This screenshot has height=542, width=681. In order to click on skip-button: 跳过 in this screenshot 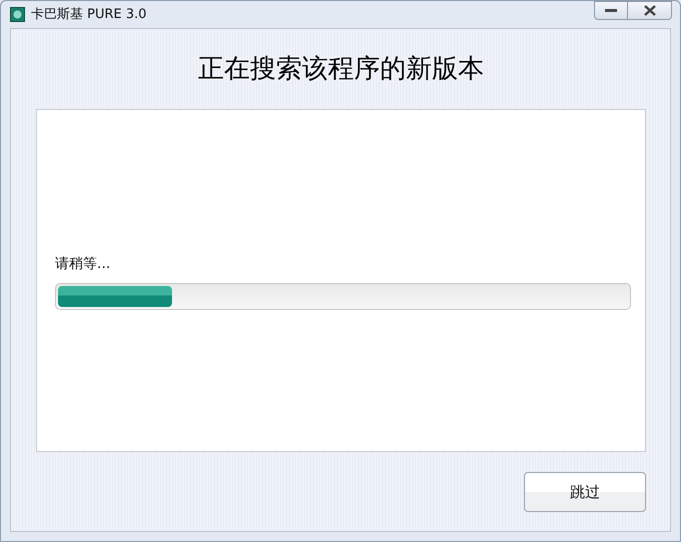, I will do `click(585, 492)`.